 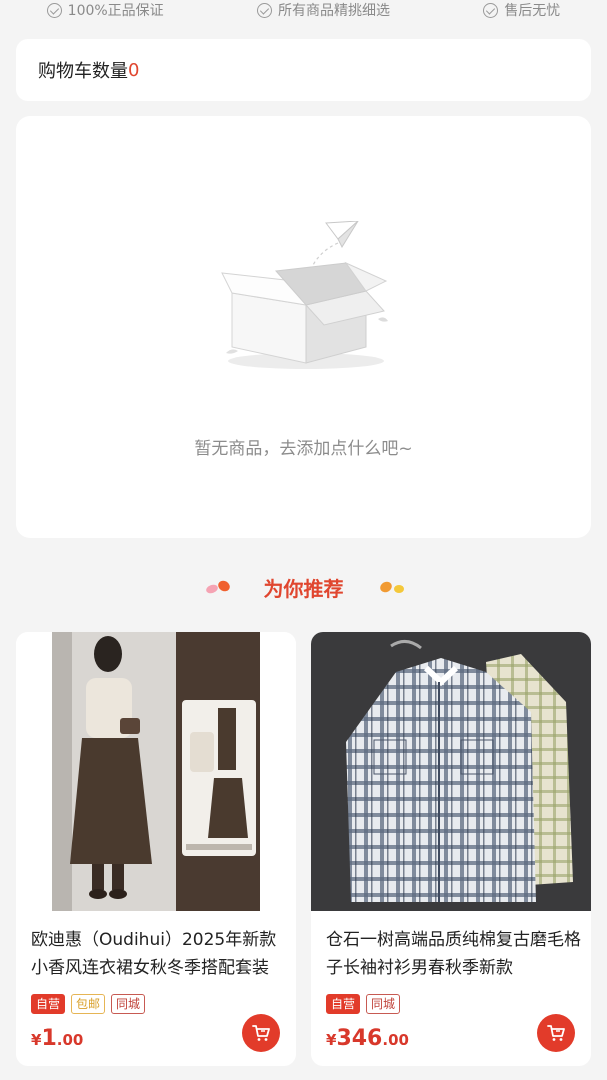 I want to click on tag-free-shipping: 包邮, so click(x=88, y=1004).